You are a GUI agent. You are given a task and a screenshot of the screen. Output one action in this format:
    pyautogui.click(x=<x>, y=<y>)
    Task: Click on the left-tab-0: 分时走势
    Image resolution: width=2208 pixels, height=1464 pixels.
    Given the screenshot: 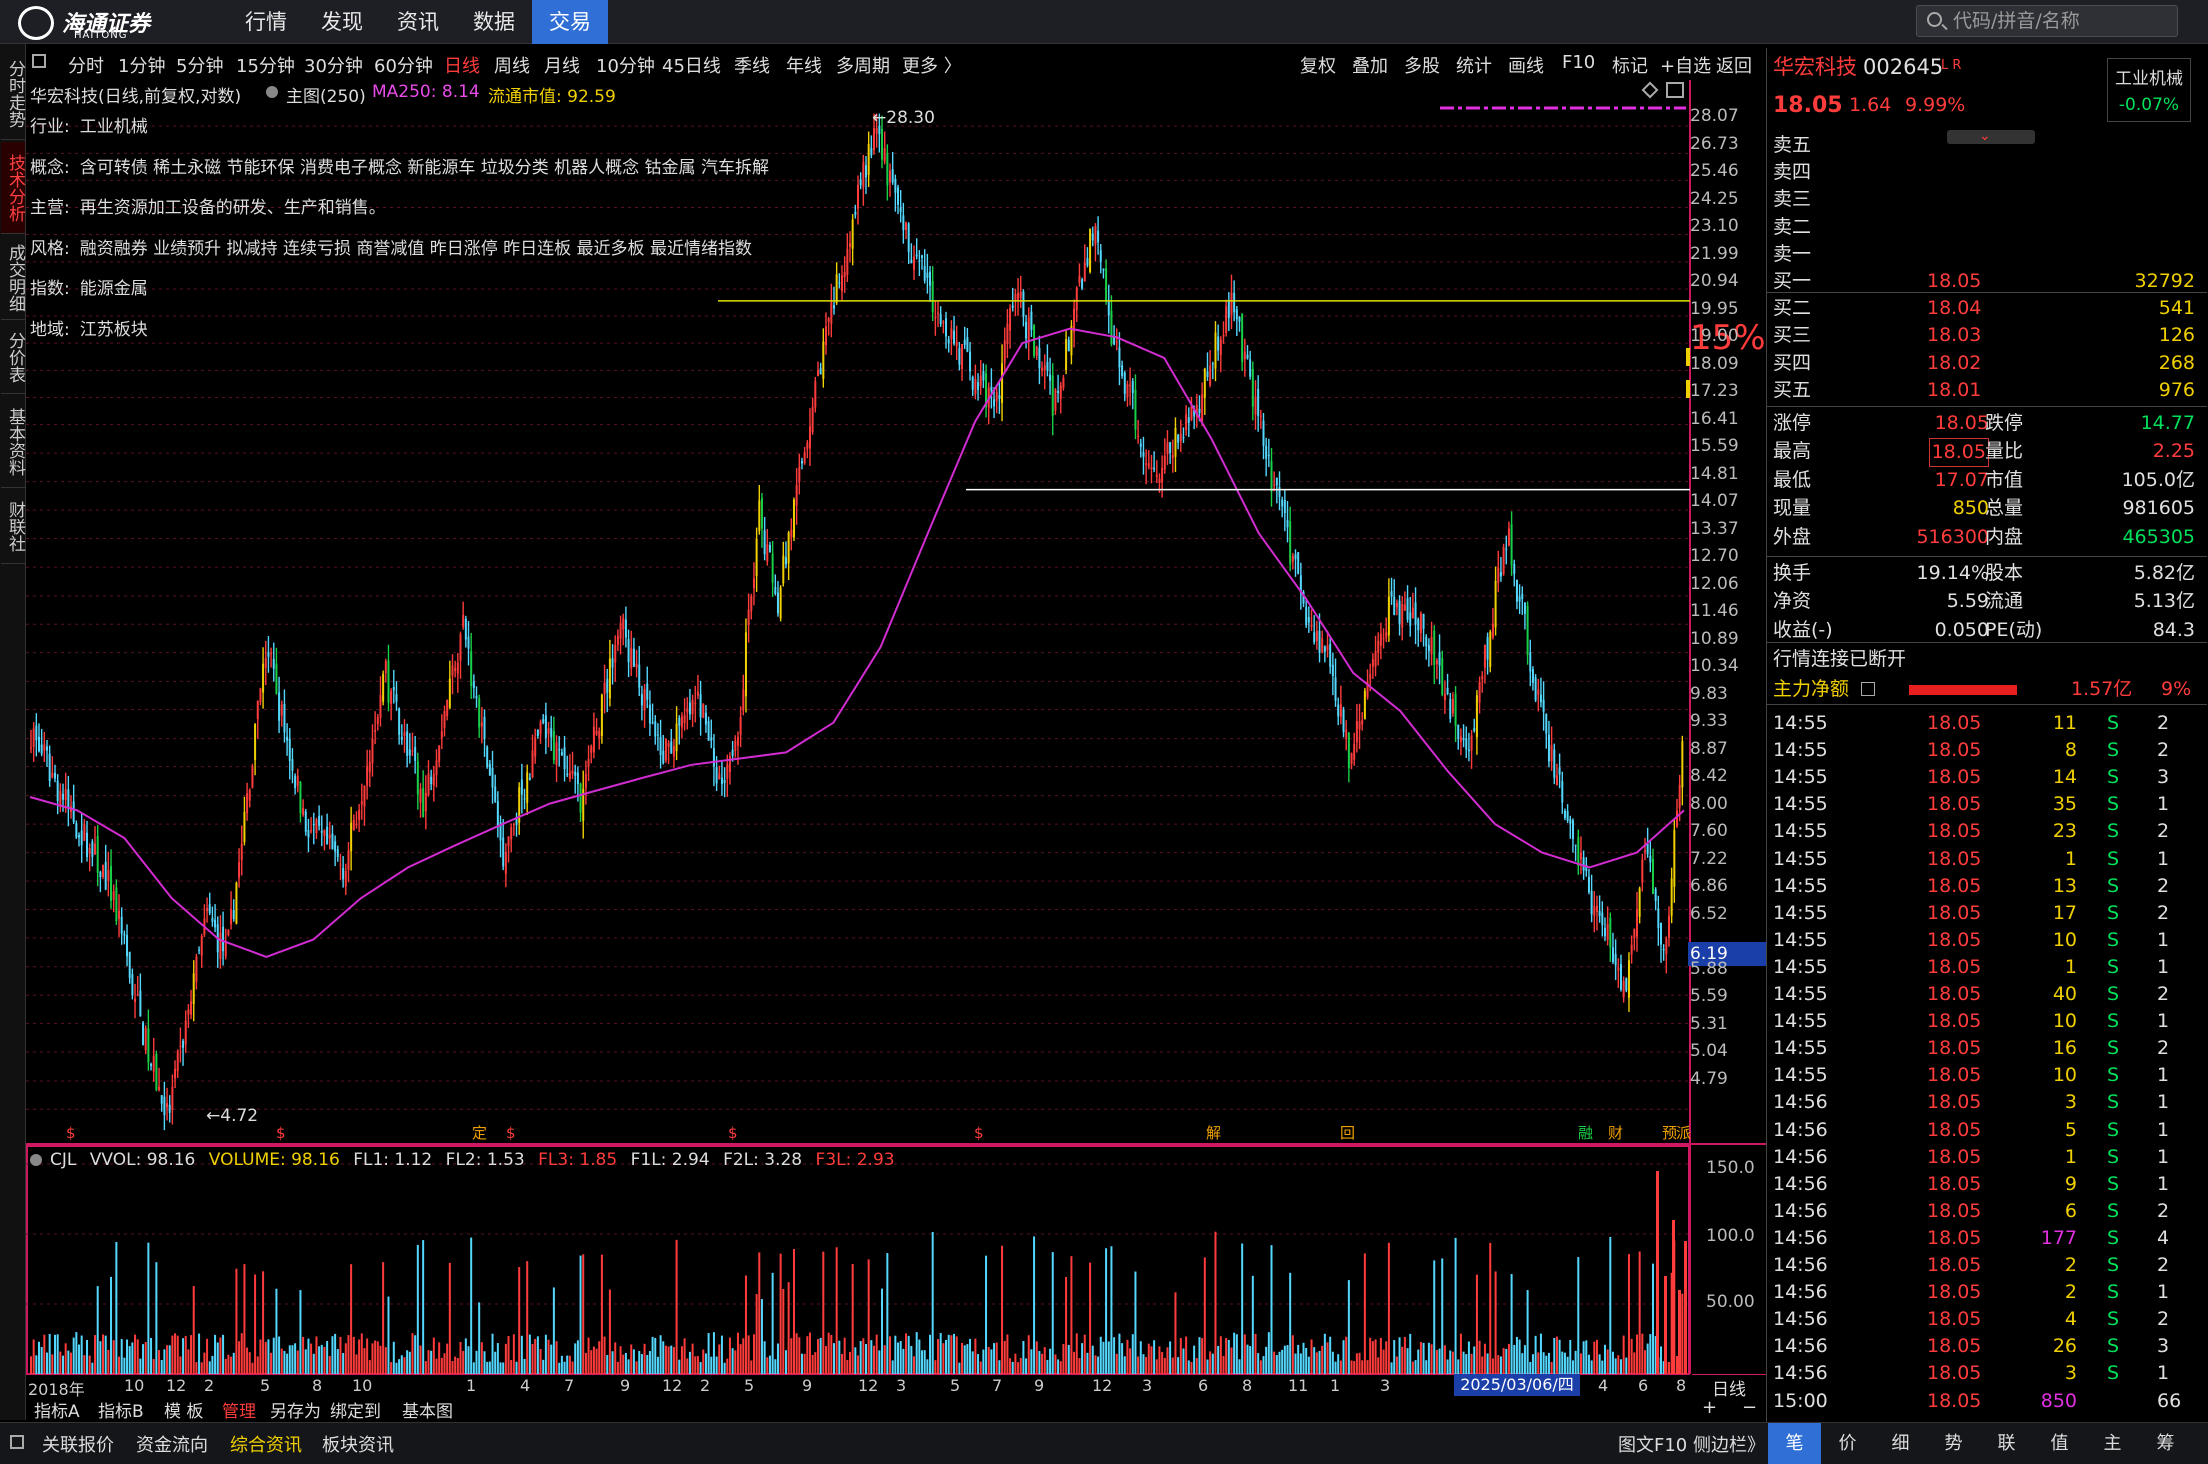 What is the action you would take?
    pyautogui.click(x=13, y=94)
    